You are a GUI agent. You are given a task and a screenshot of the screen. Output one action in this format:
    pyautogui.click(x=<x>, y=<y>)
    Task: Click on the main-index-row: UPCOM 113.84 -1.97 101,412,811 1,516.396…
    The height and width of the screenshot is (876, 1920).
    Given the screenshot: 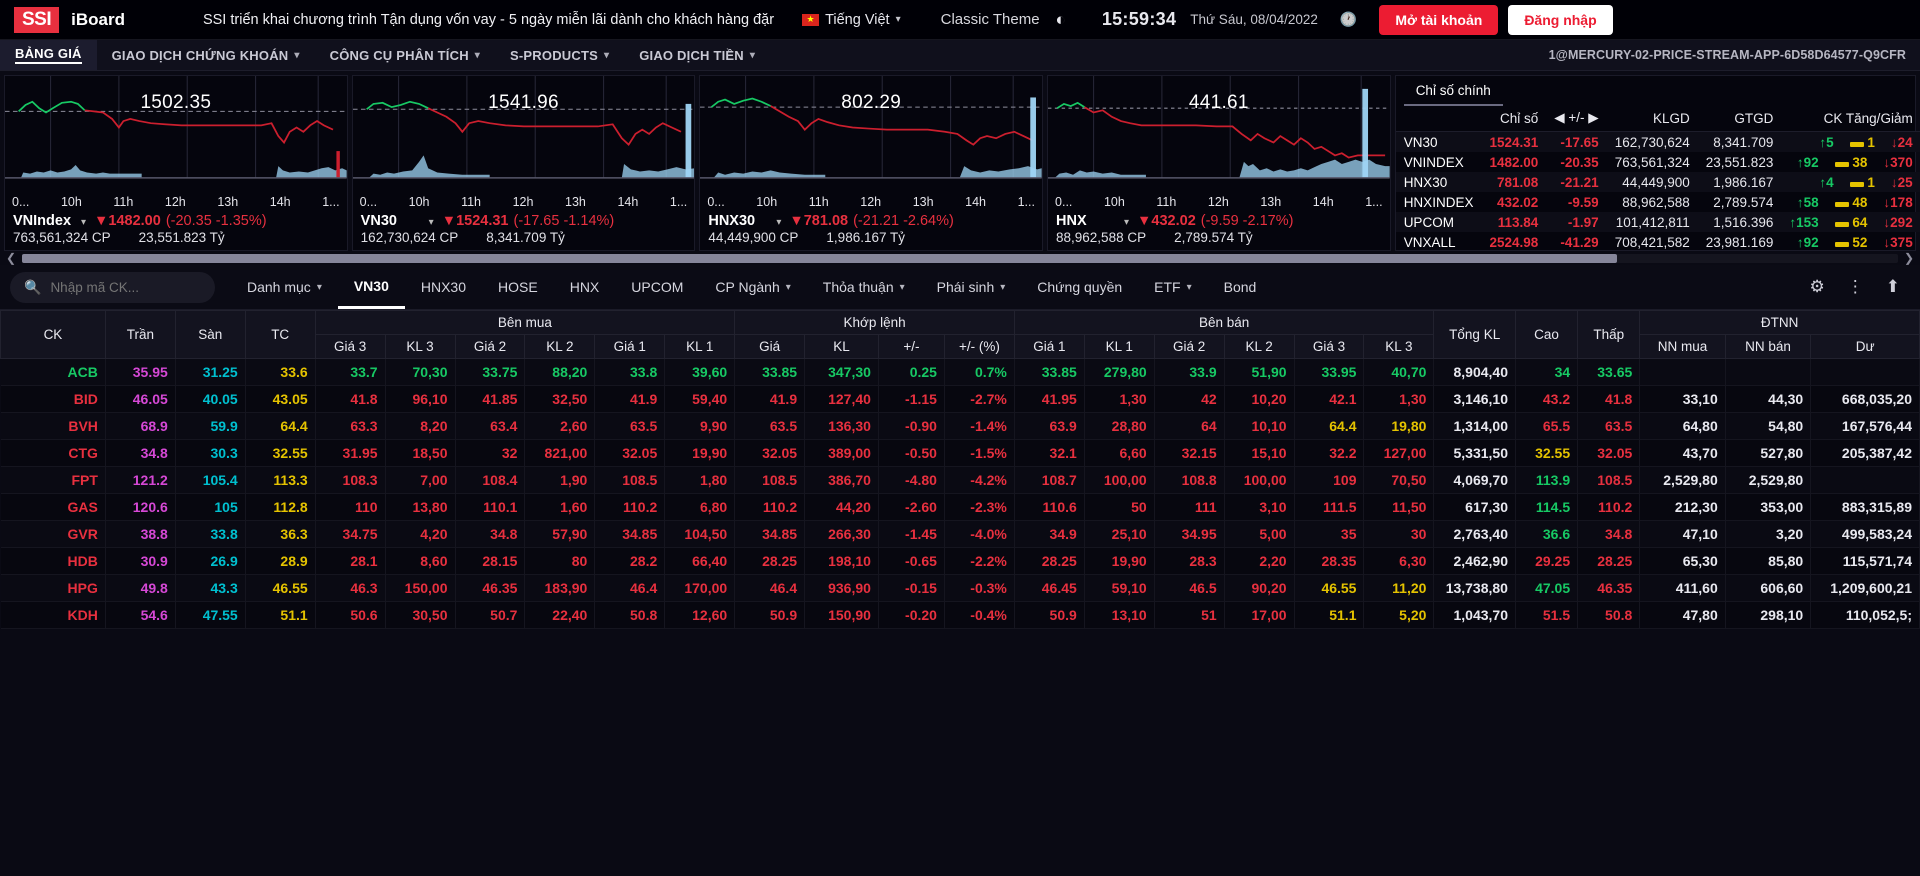 What is the action you would take?
    pyautogui.click(x=1657, y=222)
    